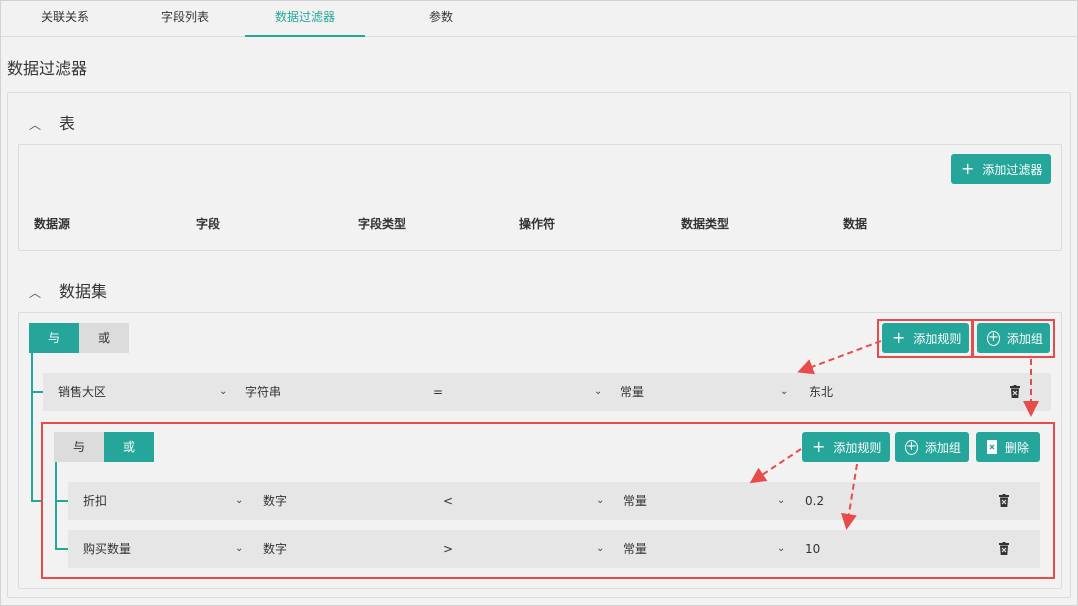 This screenshot has width=1078, height=606. I want to click on delete-group-button: 删除, so click(1008, 447).